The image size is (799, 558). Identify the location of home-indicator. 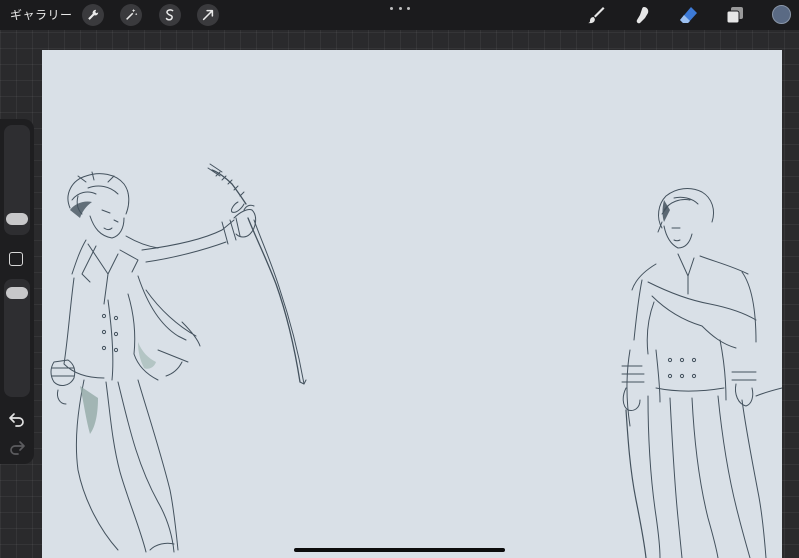
(399, 550).